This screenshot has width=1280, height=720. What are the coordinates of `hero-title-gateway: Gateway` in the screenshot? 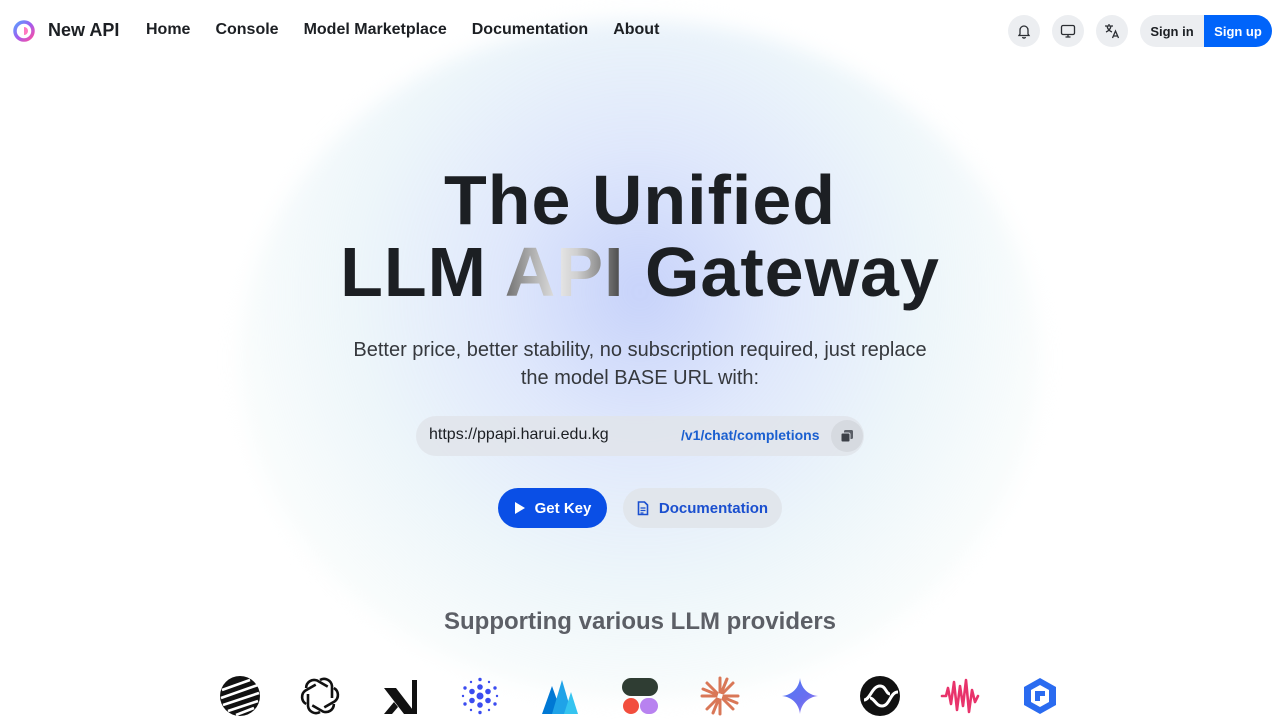 It's located at (782, 272).